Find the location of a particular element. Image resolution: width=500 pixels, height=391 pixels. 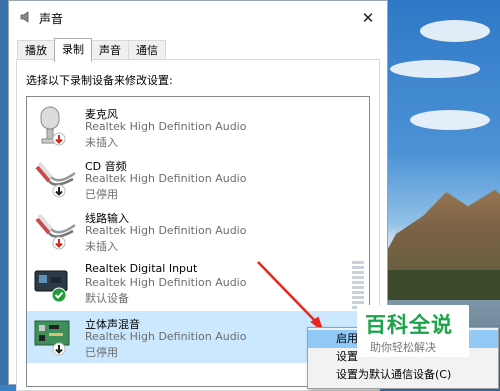

watermark-logo: 百科全说 助你轻松解决 is located at coordinates (413, 331).